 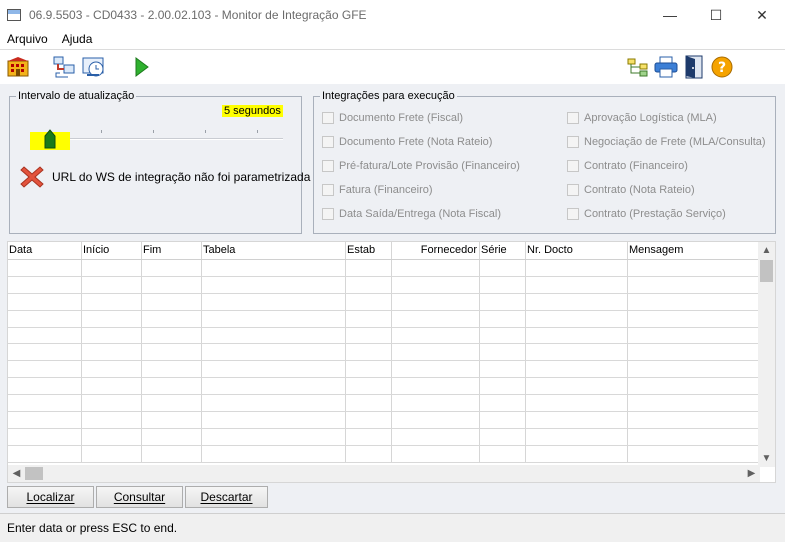 I want to click on checkbox-contrato-prestacao-servico: Contrato (Prestação Serviço), so click(x=646, y=214).